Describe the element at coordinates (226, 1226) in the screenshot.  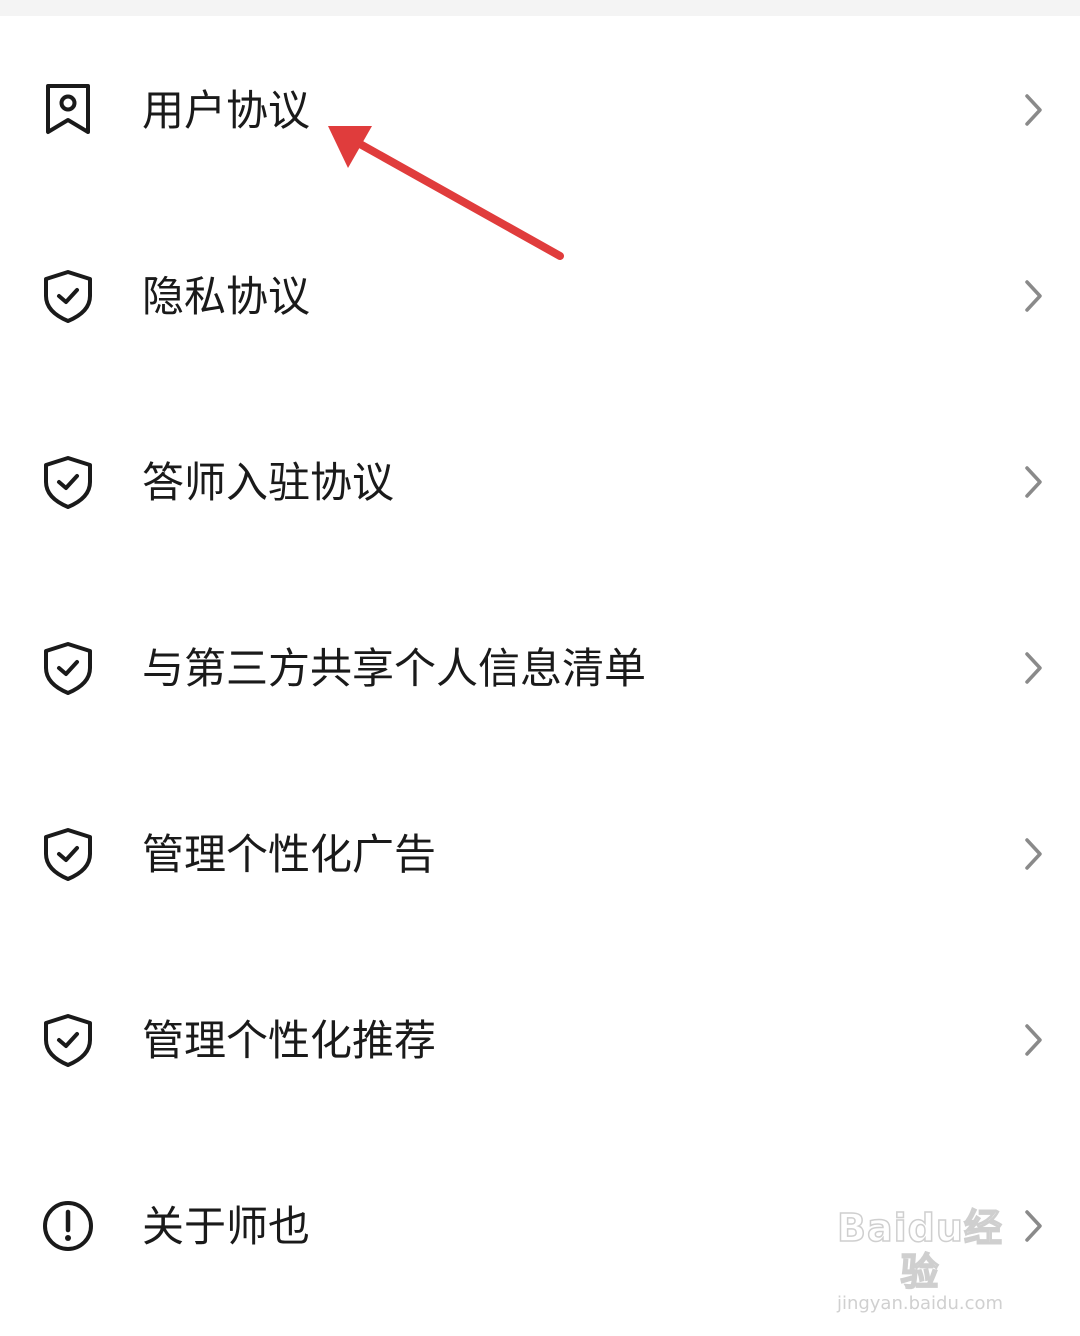
I see `menu-item-label: 关于师也` at that location.